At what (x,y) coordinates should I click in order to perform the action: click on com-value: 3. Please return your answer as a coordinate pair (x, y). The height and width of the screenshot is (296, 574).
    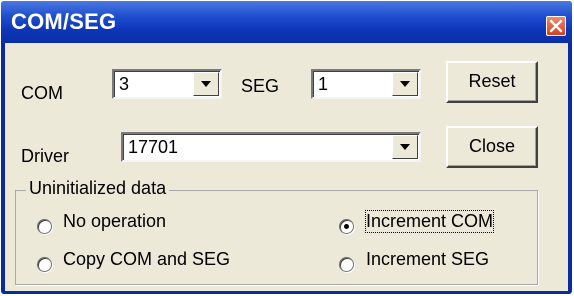
    Looking at the image, I should click on (124, 84).